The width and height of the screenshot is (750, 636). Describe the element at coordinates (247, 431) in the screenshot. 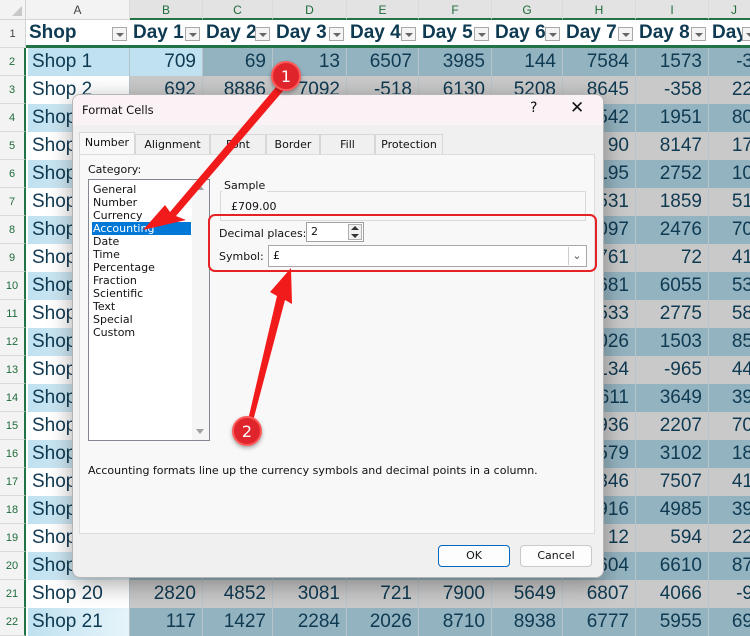

I see `step-badge-2: 2` at that location.